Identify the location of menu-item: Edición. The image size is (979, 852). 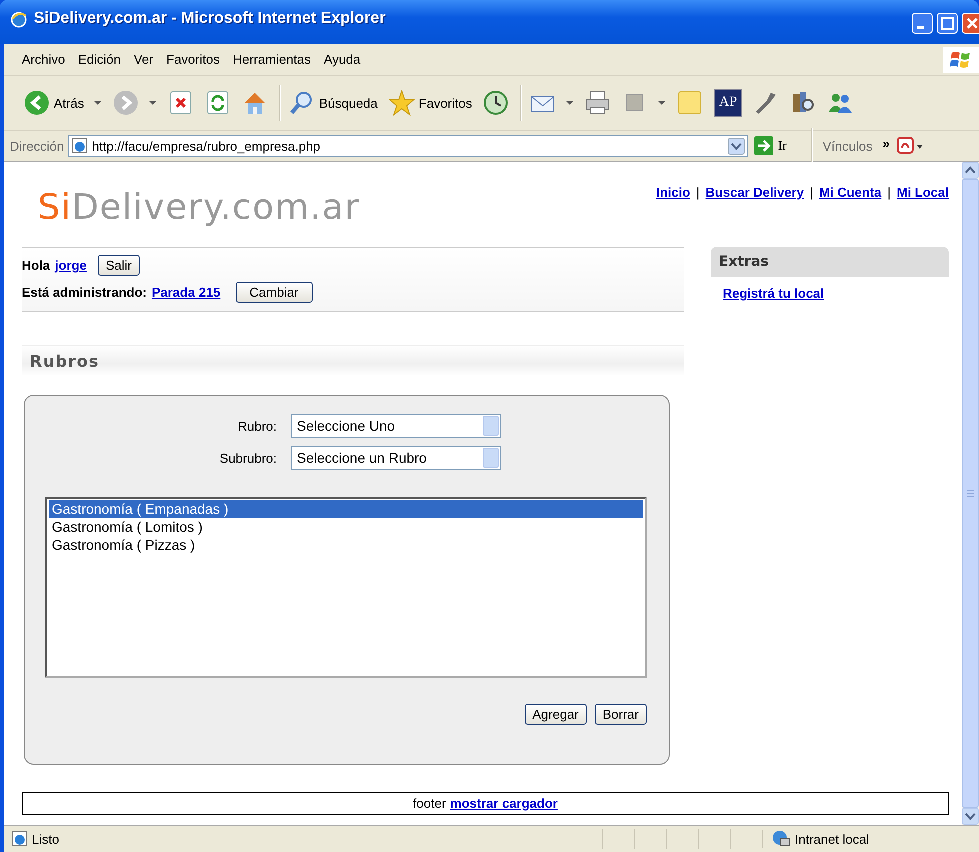
(104, 59).